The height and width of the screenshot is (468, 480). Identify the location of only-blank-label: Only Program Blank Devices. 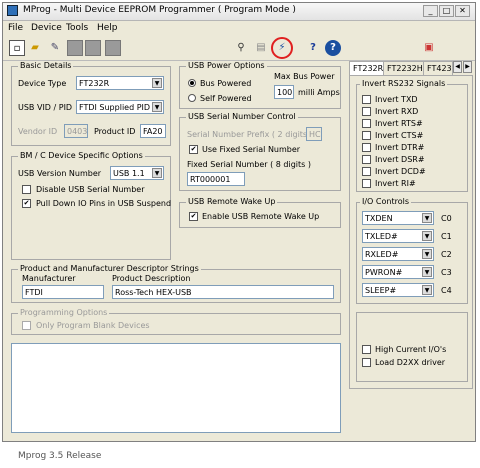
(93, 325).